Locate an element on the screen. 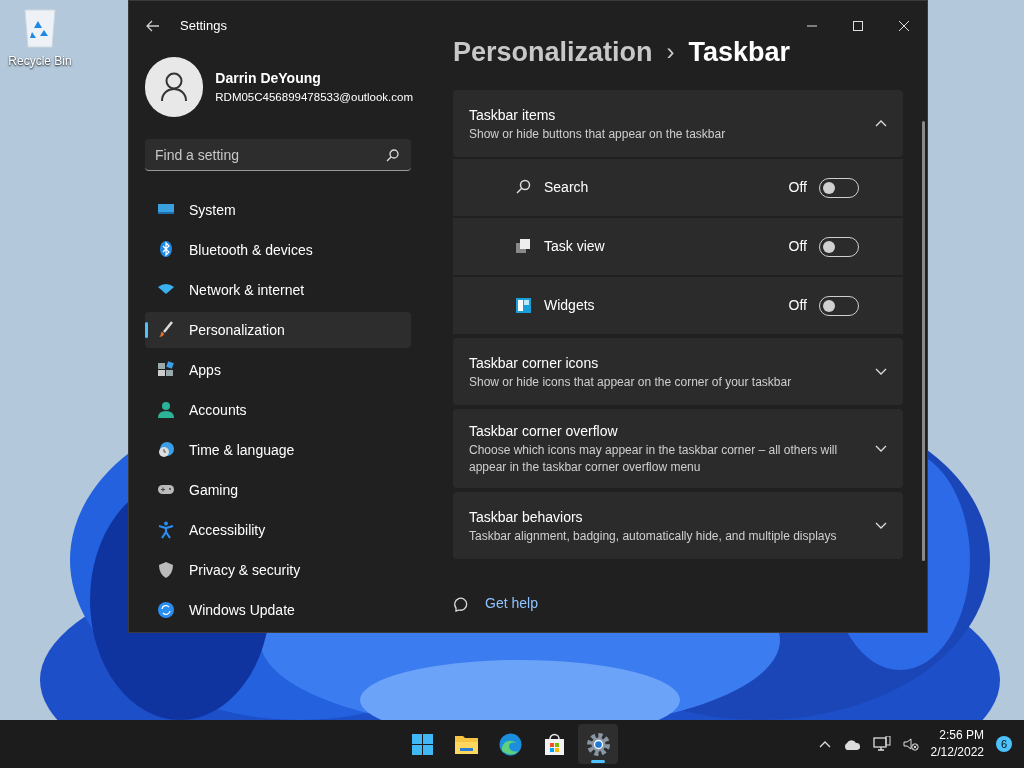 This screenshot has width=1024, height=768. card-description: Choose which icons may appear in the taskbar corner – all others will appear in the taskbar corner overflow menu is located at coordinates (654, 459).